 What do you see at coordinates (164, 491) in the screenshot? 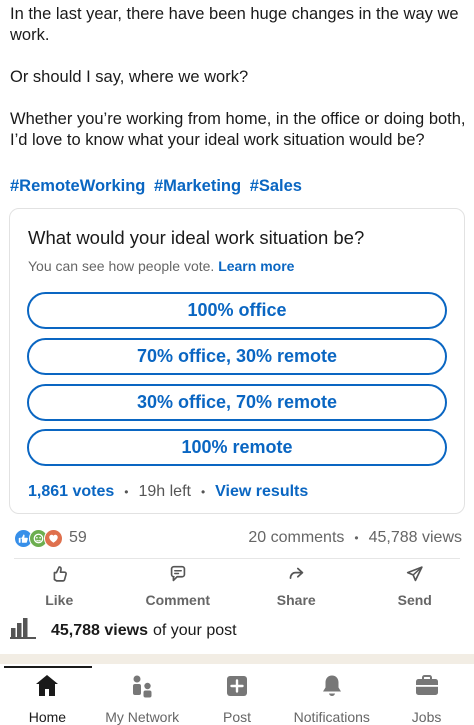
I see `poll-time-left: 19h left` at bounding box center [164, 491].